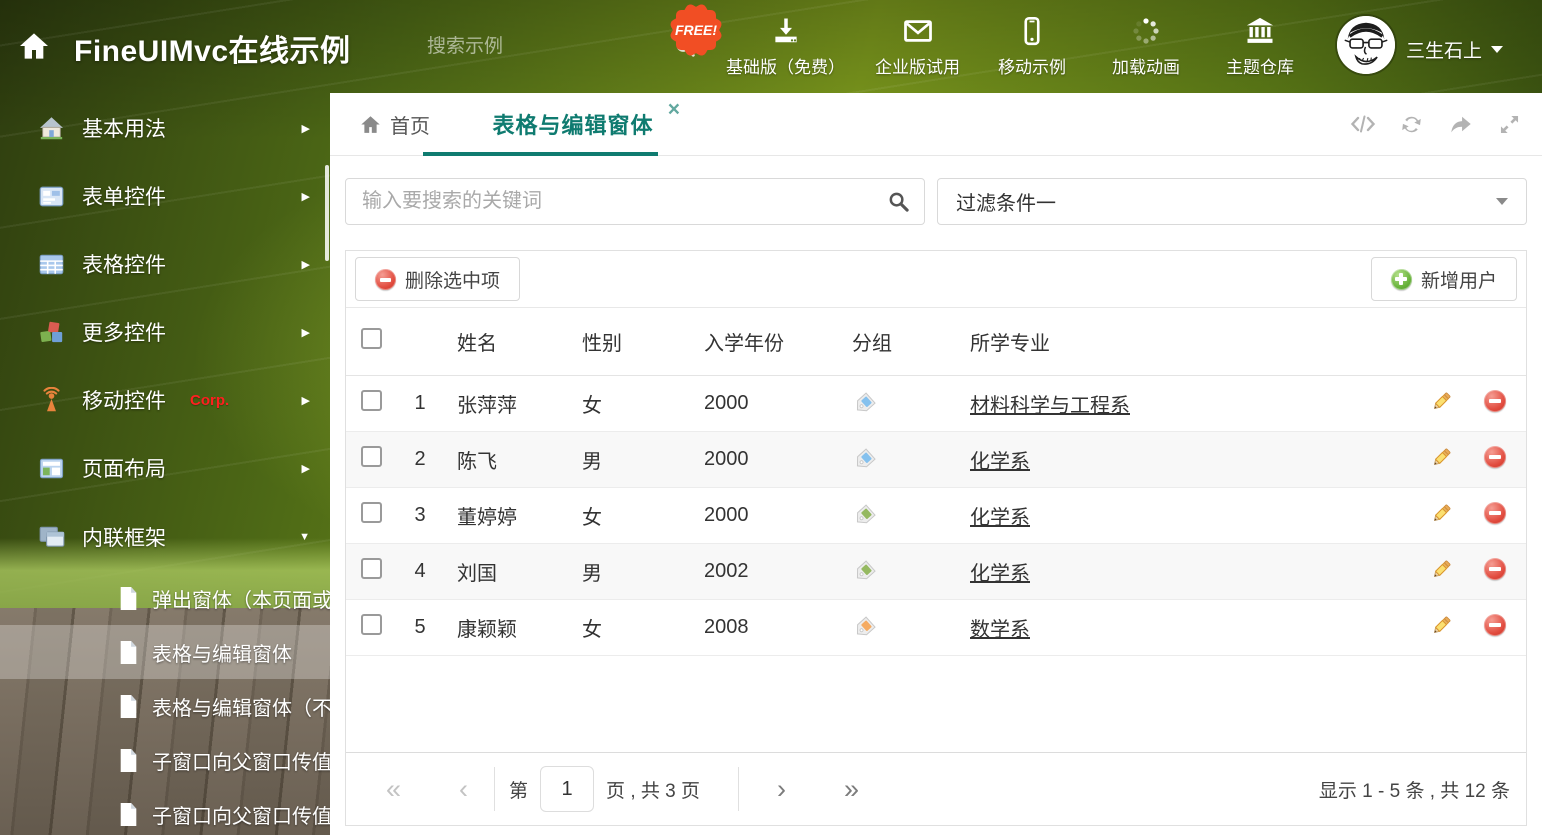 The image size is (1542, 835). What do you see at coordinates (165, 332) in the screenshot?
I see `sidebar-item-more-controls: 更多控件 ▶` at bounding box center [165, 332].